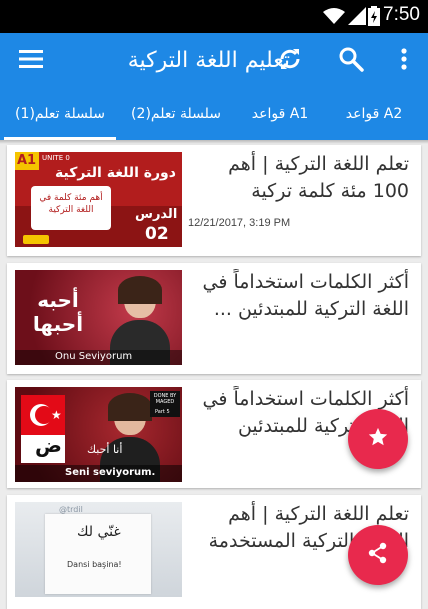 Image resolution: width=428 pixels, height=609 pixels. What do you see at coordinates (156, 214) in the screenshot?
I see `lesson-word: الدرس` at bounding box center [156, 214].